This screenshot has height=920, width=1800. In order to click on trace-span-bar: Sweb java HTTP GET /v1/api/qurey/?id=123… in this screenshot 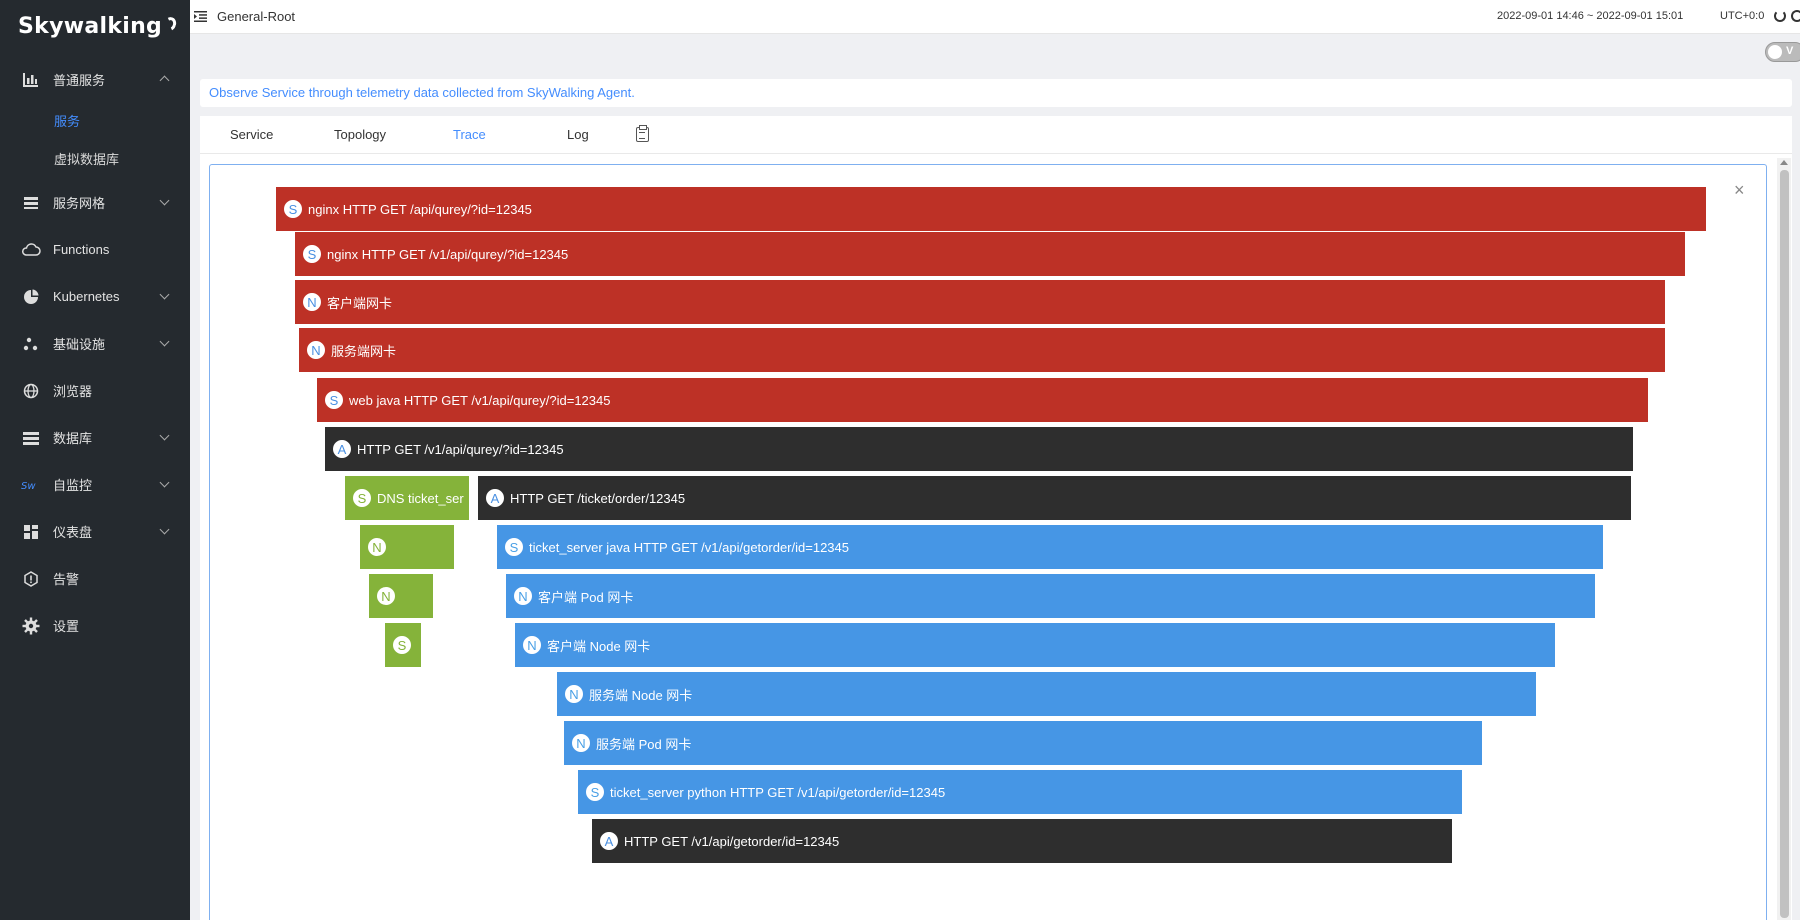, I will do `click(982, 400)`.